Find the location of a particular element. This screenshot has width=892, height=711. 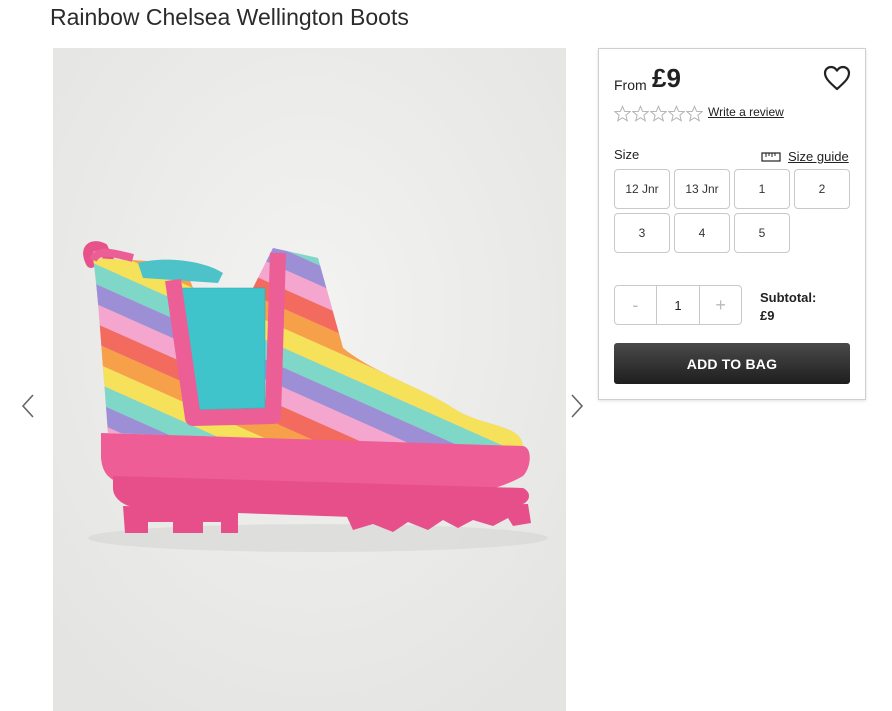

size-option-1: 1 is located at coordinates (762, 189).